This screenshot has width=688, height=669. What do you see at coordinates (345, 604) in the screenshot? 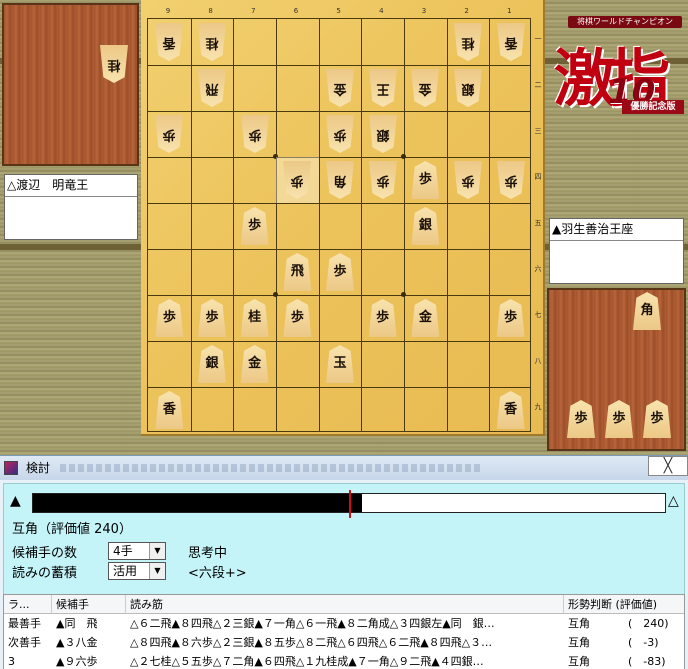
I see `column-header-line: 読み筋` at bounding box center [345, 604].